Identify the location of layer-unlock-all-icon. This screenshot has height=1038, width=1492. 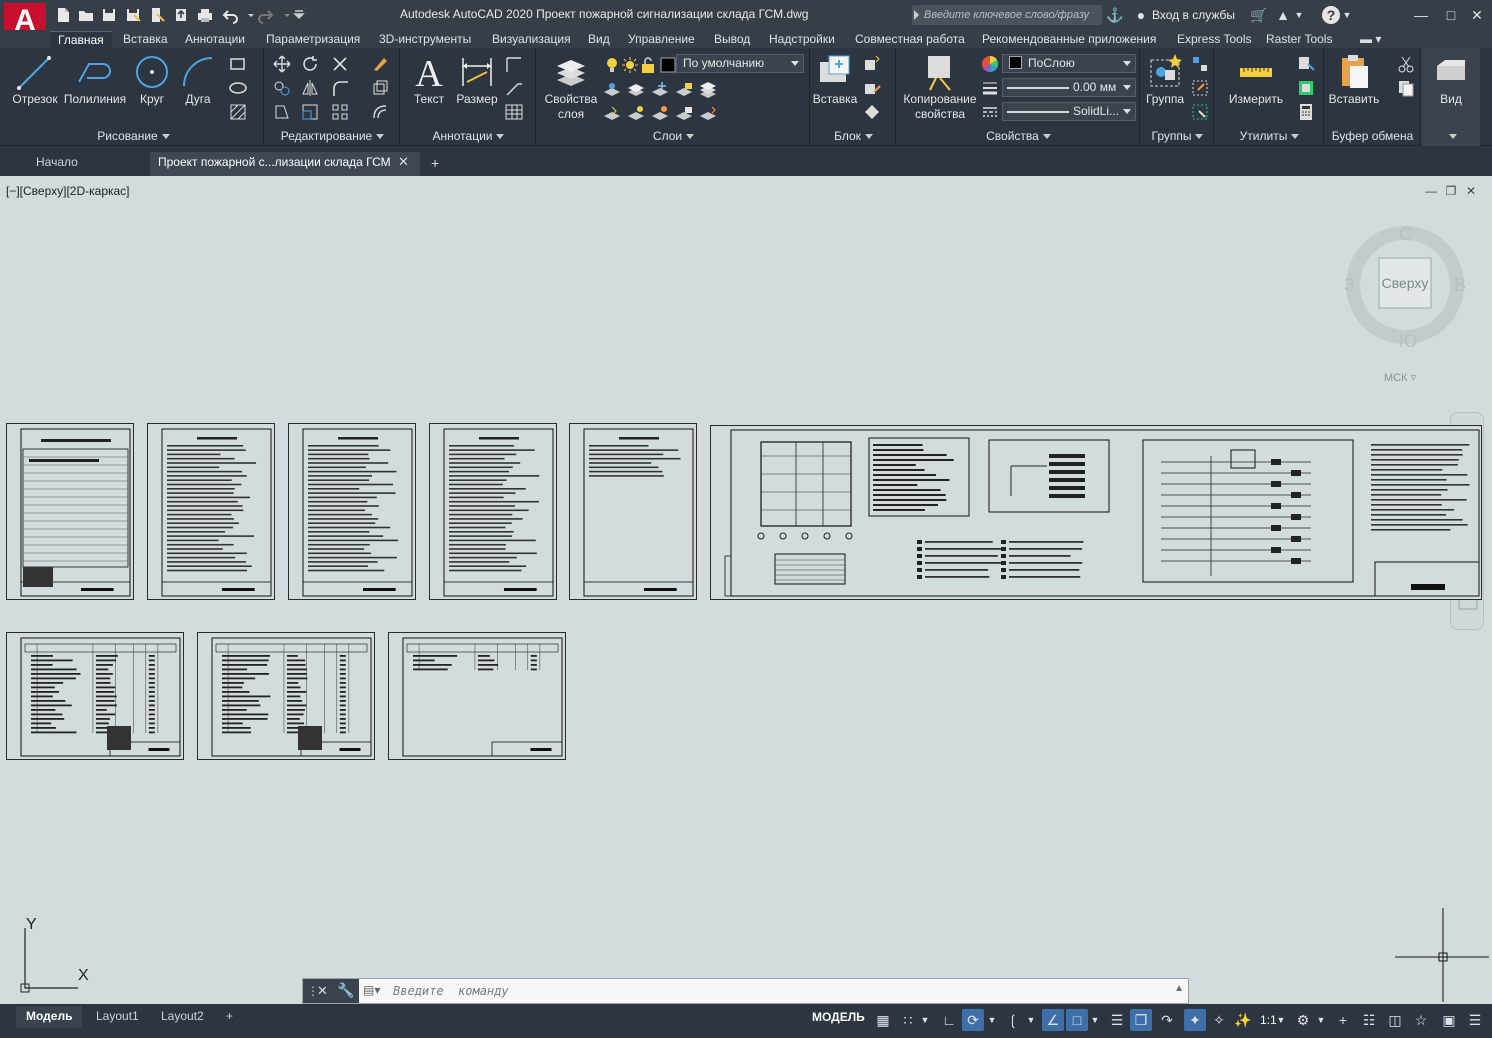
(684, 114).